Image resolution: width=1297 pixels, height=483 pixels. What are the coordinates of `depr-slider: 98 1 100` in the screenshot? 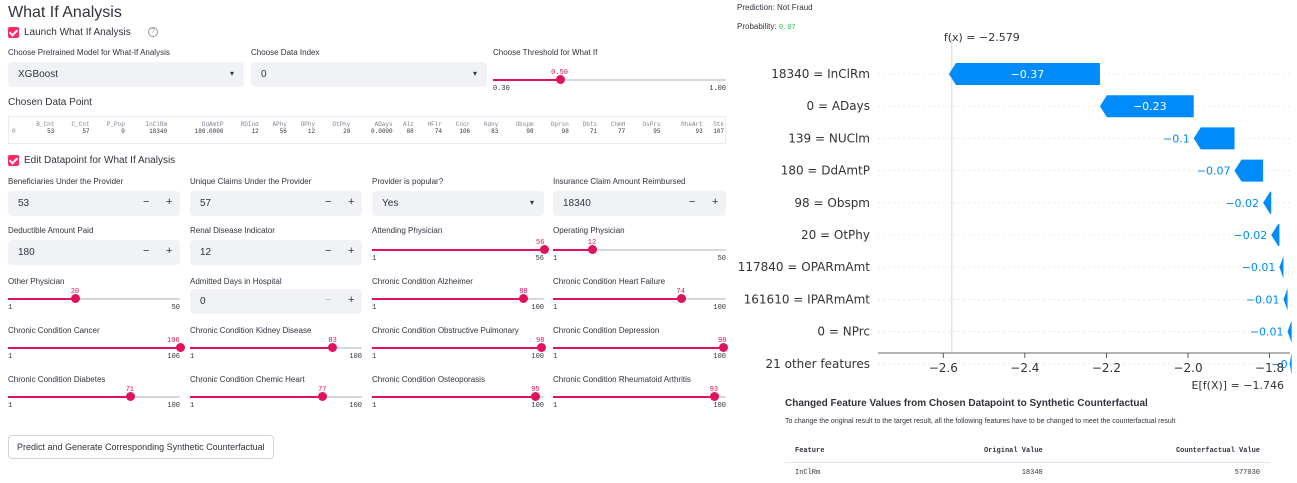 It's located at (640, 349).